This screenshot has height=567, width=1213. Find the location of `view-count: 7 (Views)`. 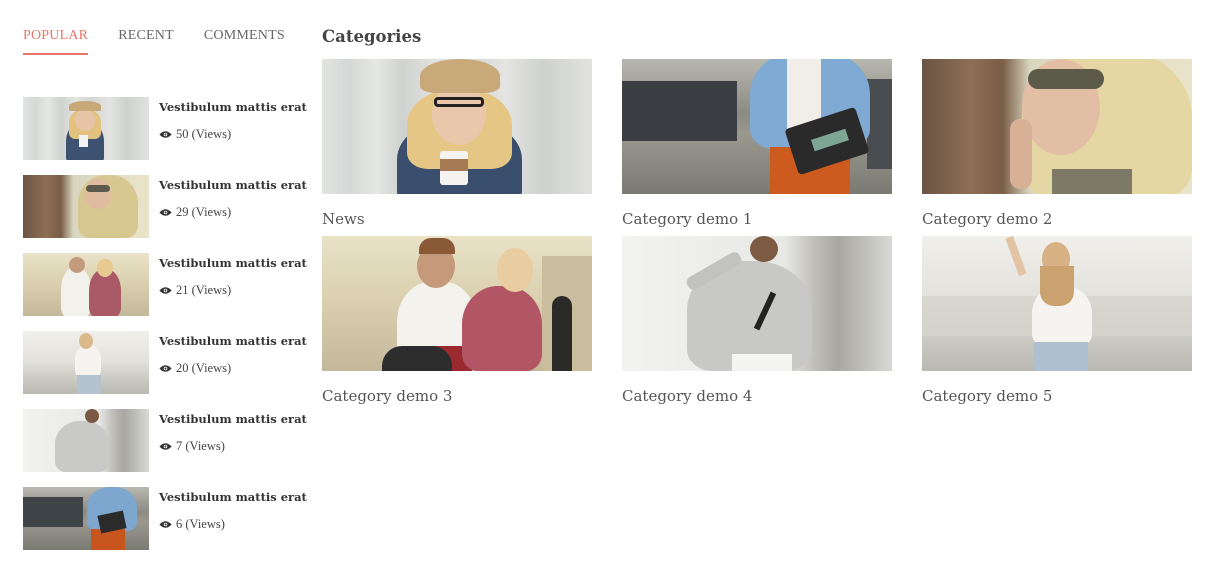

view-count: 7 (Views) is located at coordinates (233, 446).